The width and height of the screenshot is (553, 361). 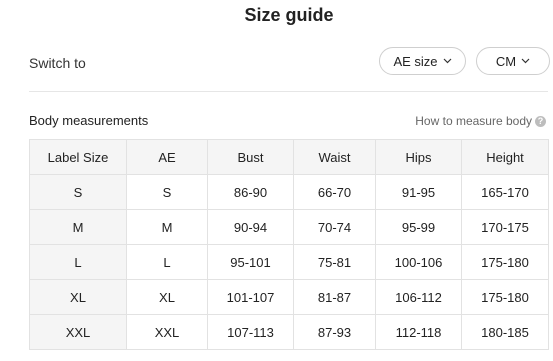 What do you see at coordinates (334, 332) in the screenshot?
I see `table-cell: 87-93` at bounding box center [334, 332].